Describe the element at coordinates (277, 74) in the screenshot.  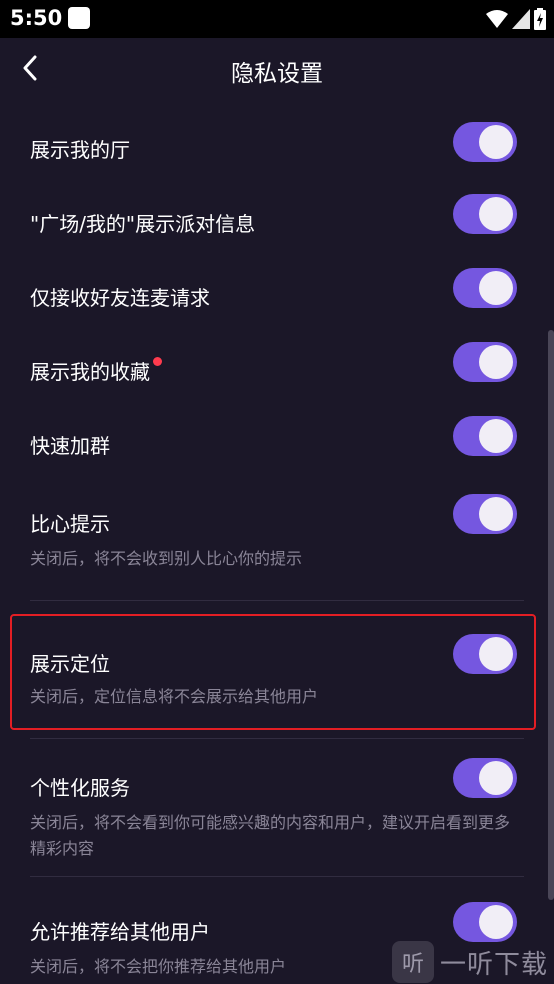
I see `page-title: 隐私设置` at that location.